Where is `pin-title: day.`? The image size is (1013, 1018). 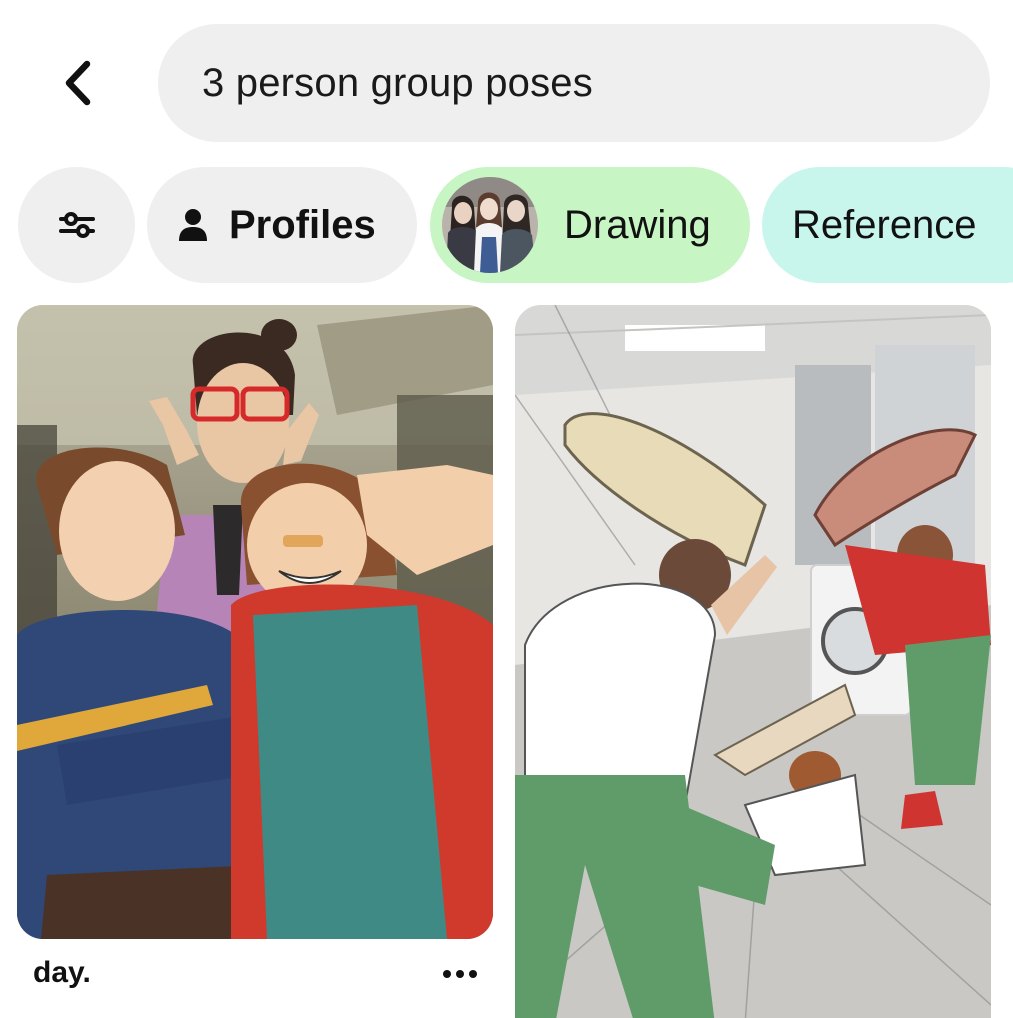
pin-title: day. is located at coordinates (62, 972).